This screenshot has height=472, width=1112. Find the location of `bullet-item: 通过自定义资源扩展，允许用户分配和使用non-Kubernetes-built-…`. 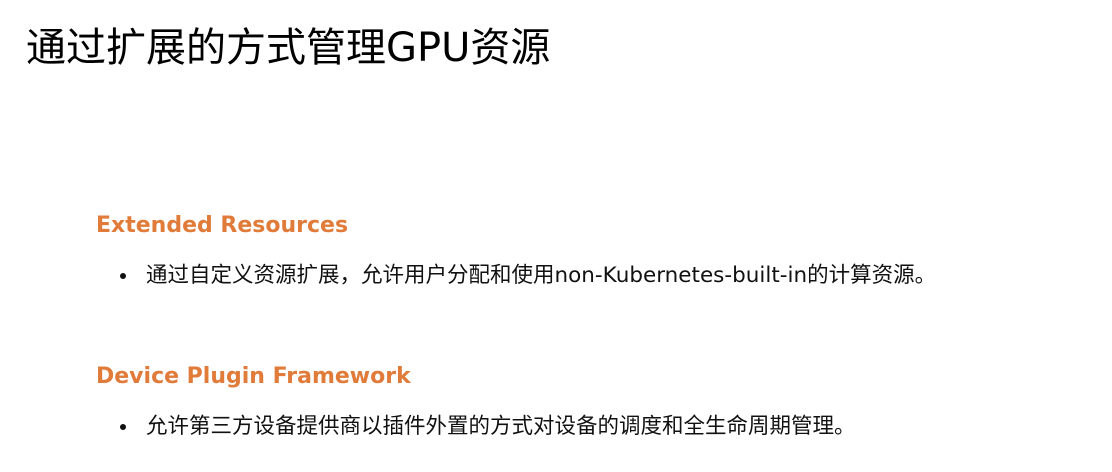

bullet-item: 通过自定义资源扩展，允许用户分配和使用non-Kubernetes-built-… is located at coordinates (516, 276).